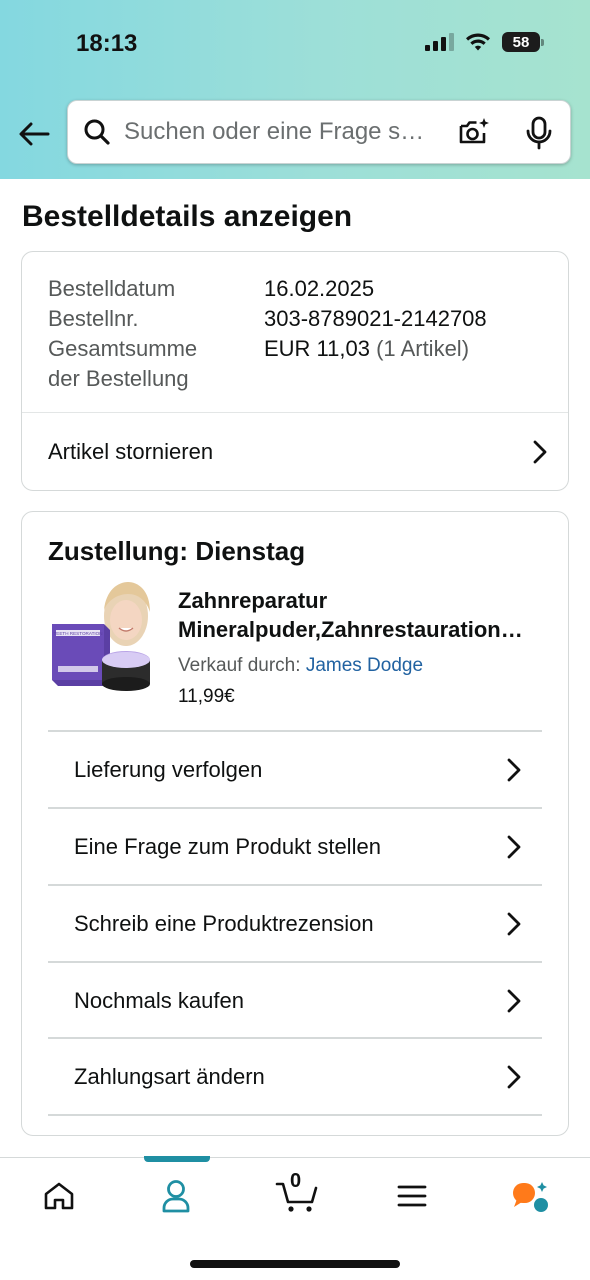 This screenshot has width=590, height=1280. I want to click on action-label: Eine Frage zum Produkt stellen, so click(227, 846).